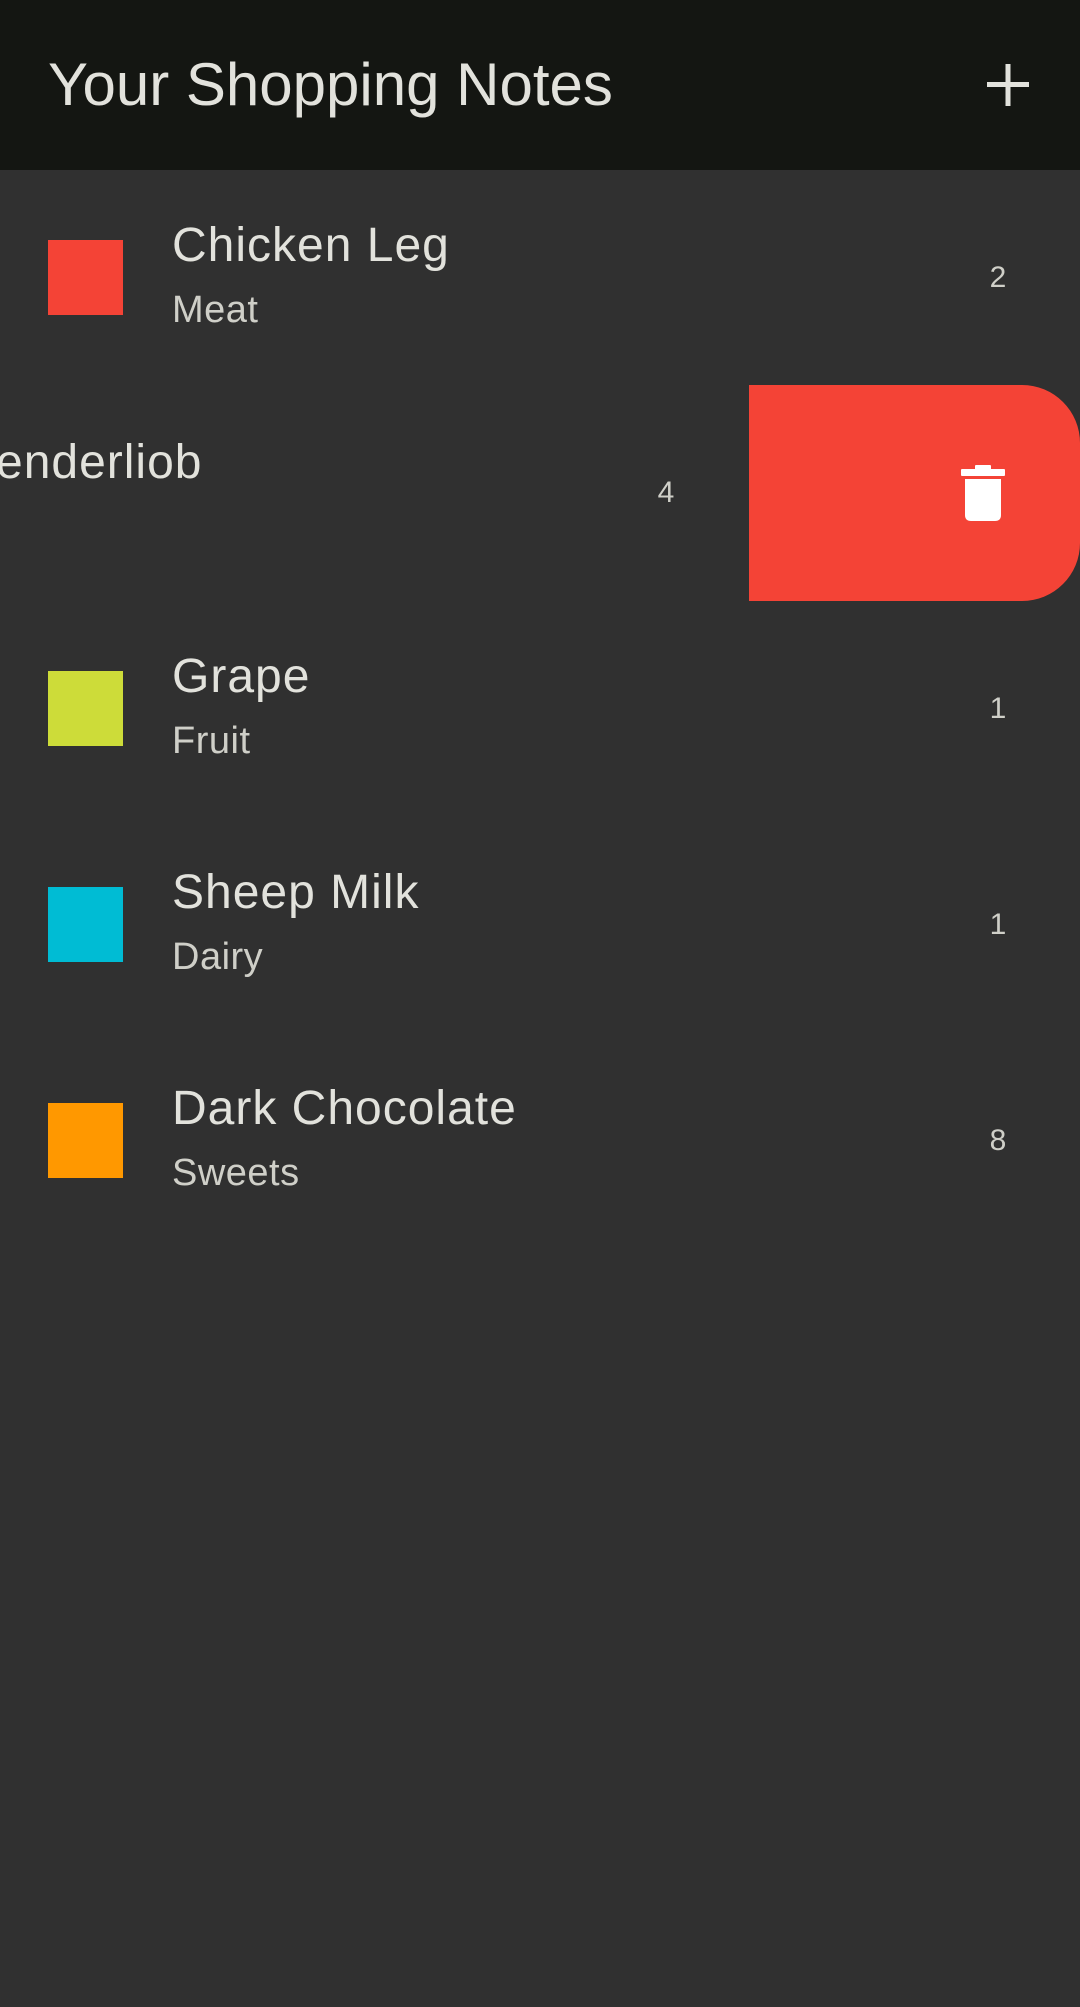 The width and height of the screenshot is (1080, 2007). Describe the element at coordinates (540, 493) in the screenshot. I see `list-item-swiped: enderliob 4` at that location.